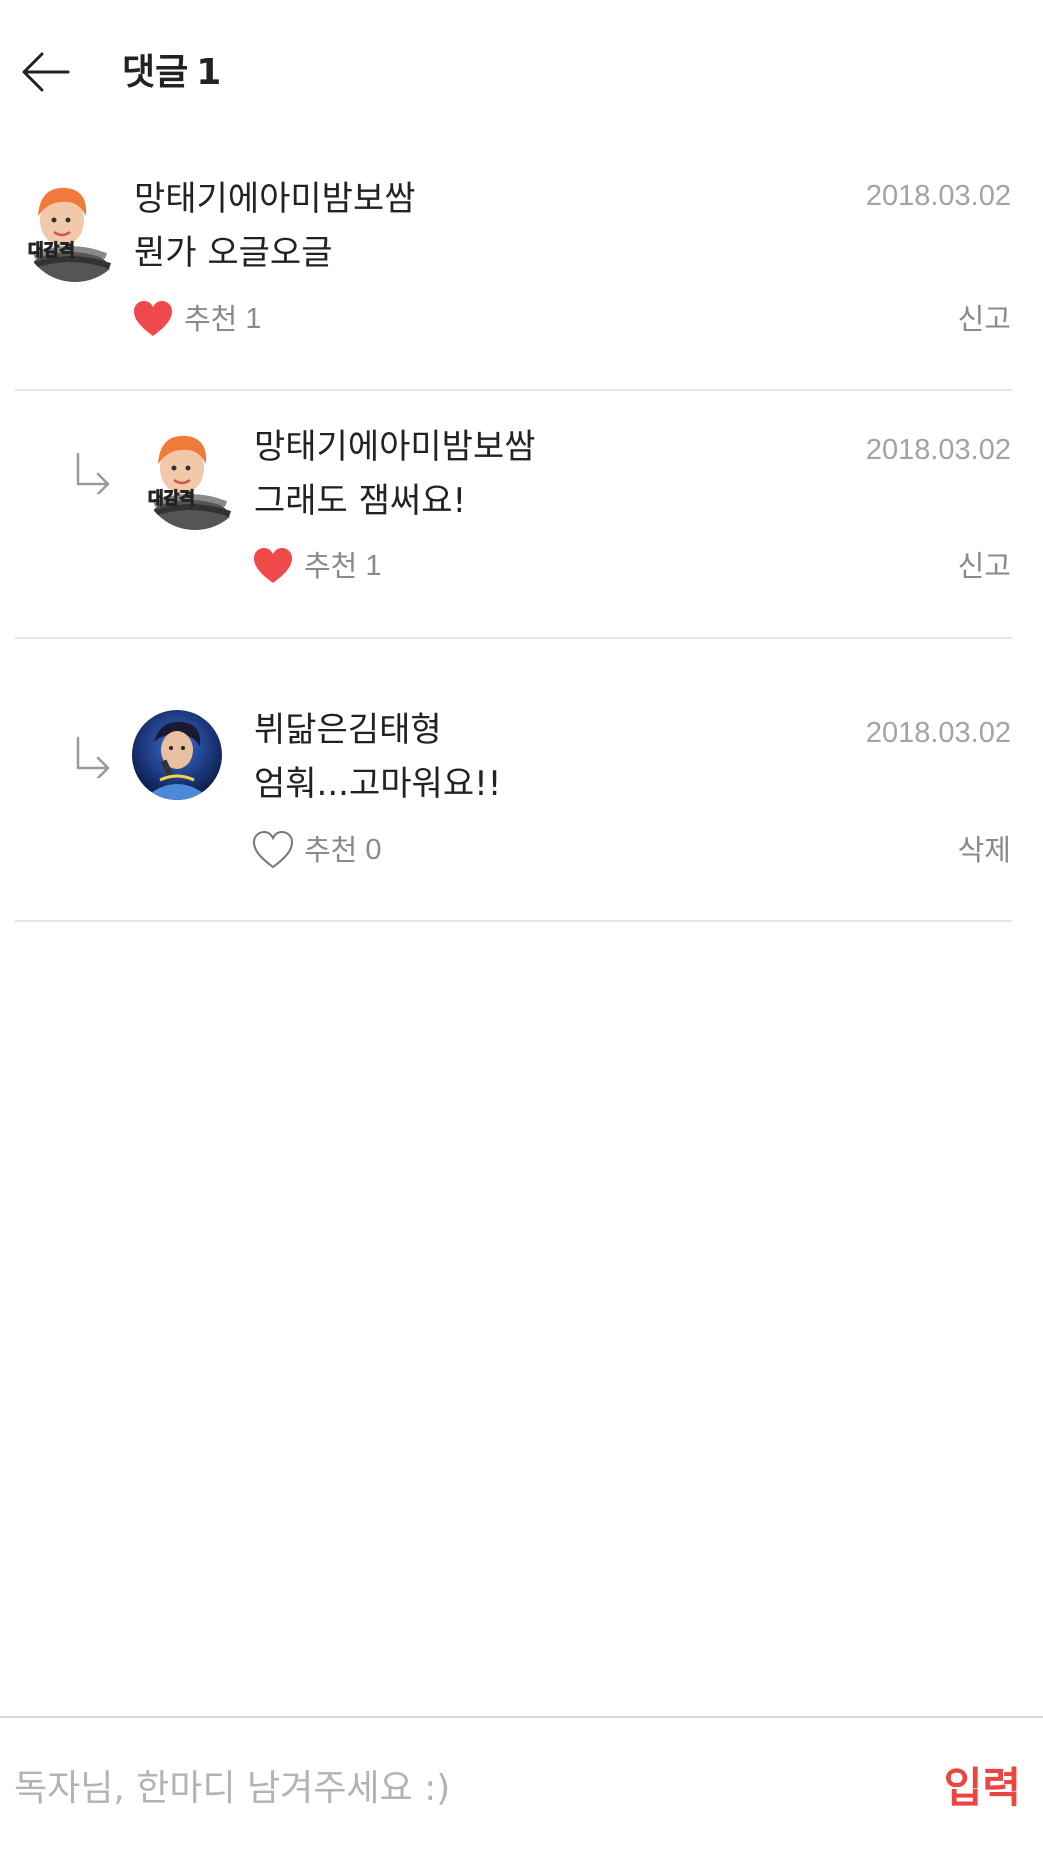 Image resolution: width=1043 pixels, height=1857 pixels. I want to click on comment-text: 뭔가 오글오글, so click(233, 253).